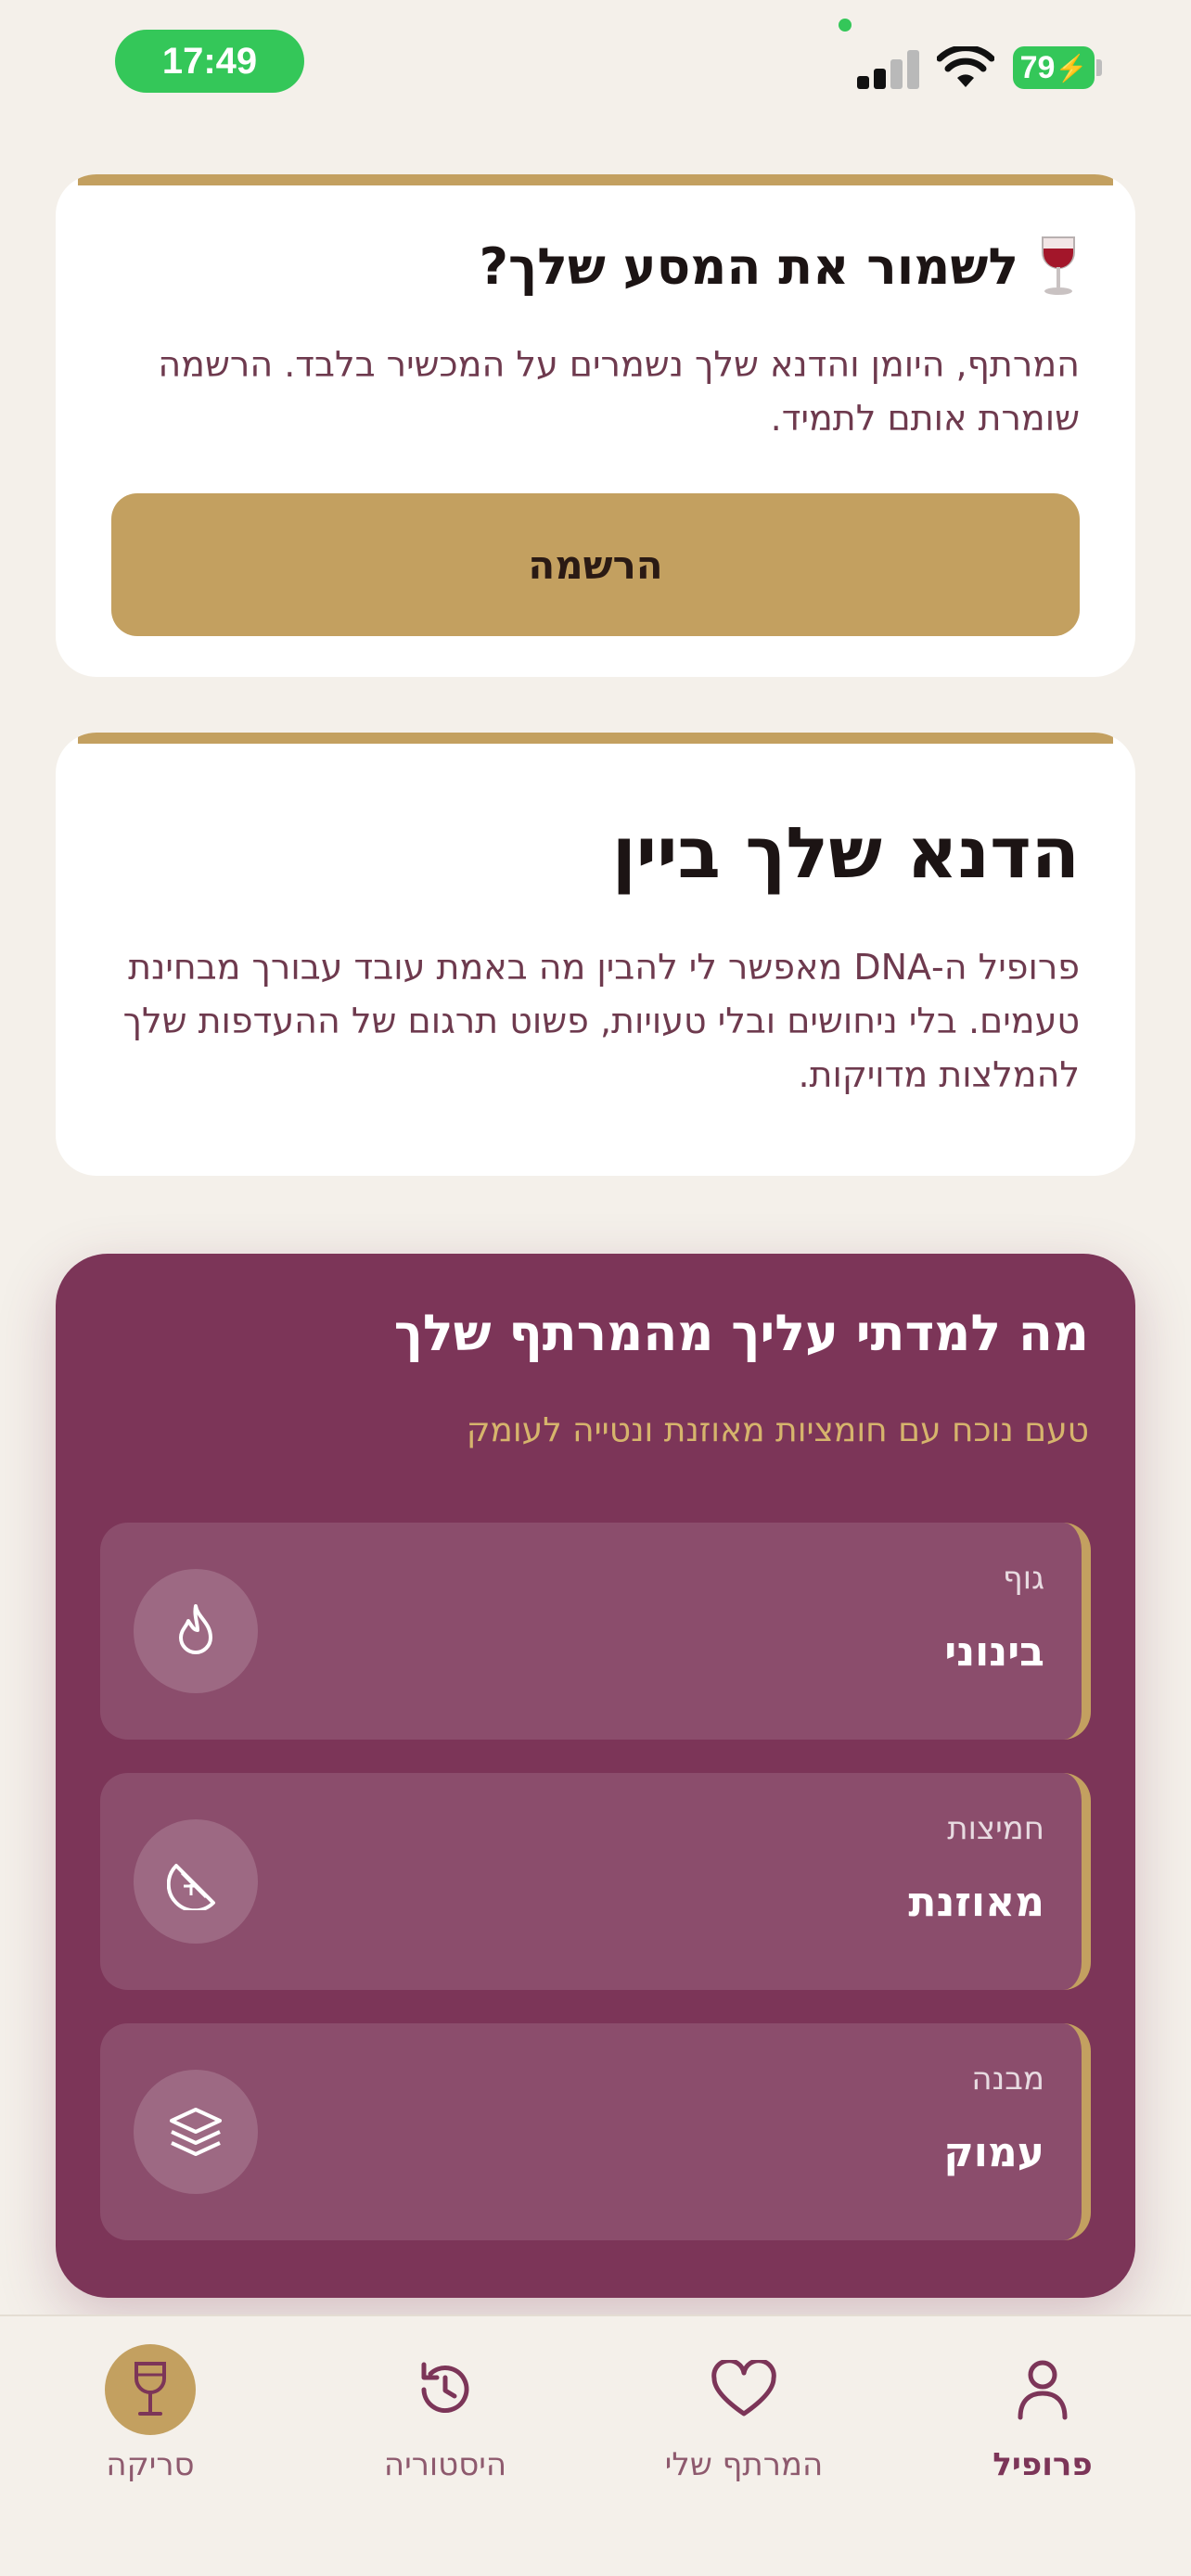 This screenshot has height=2576, width=1191. What do you see at coordinates (888, 68) in the screenshot?
I see `cellular-signal-icon` at bounding box center [888, 68].